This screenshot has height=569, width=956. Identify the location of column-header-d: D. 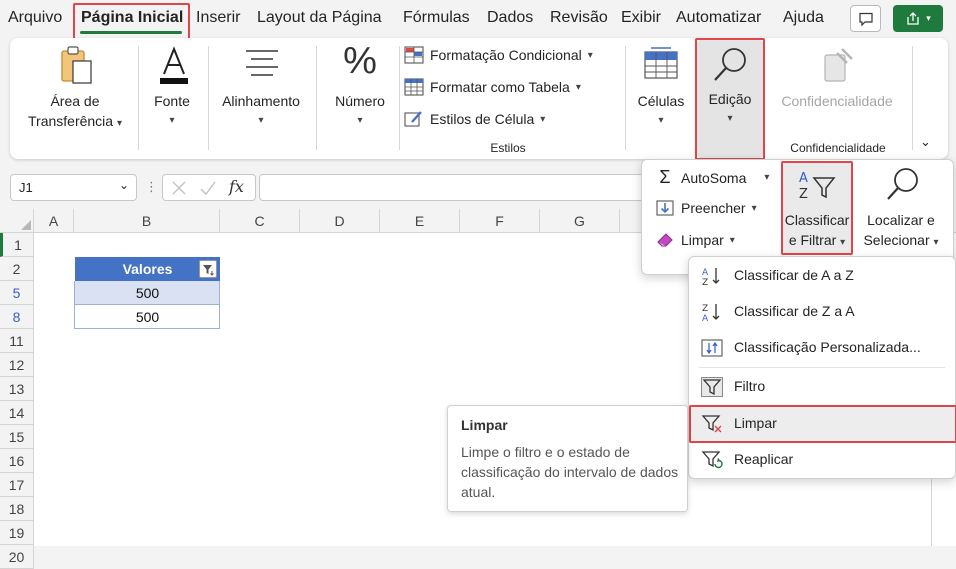
(340, 221).